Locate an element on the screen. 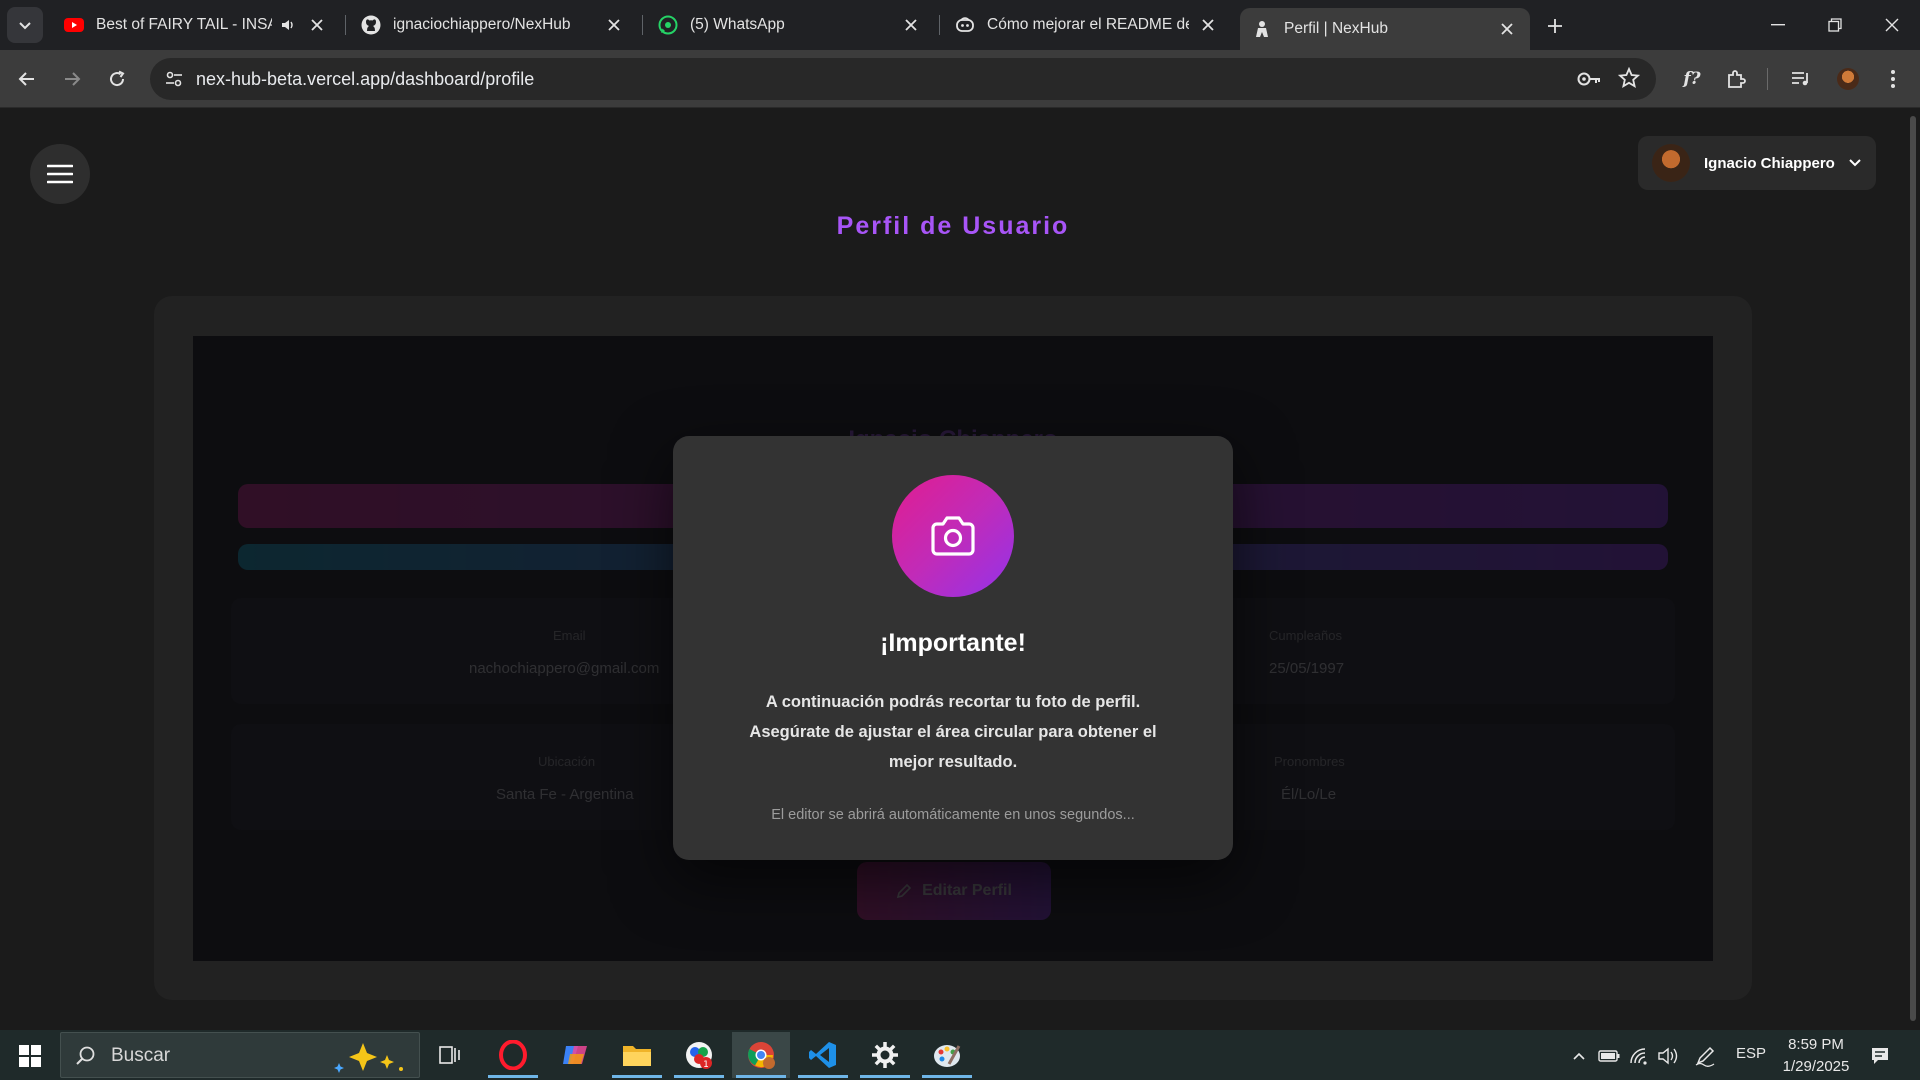  extensions-puzzle-icon is located at coordinates (1736, 79).